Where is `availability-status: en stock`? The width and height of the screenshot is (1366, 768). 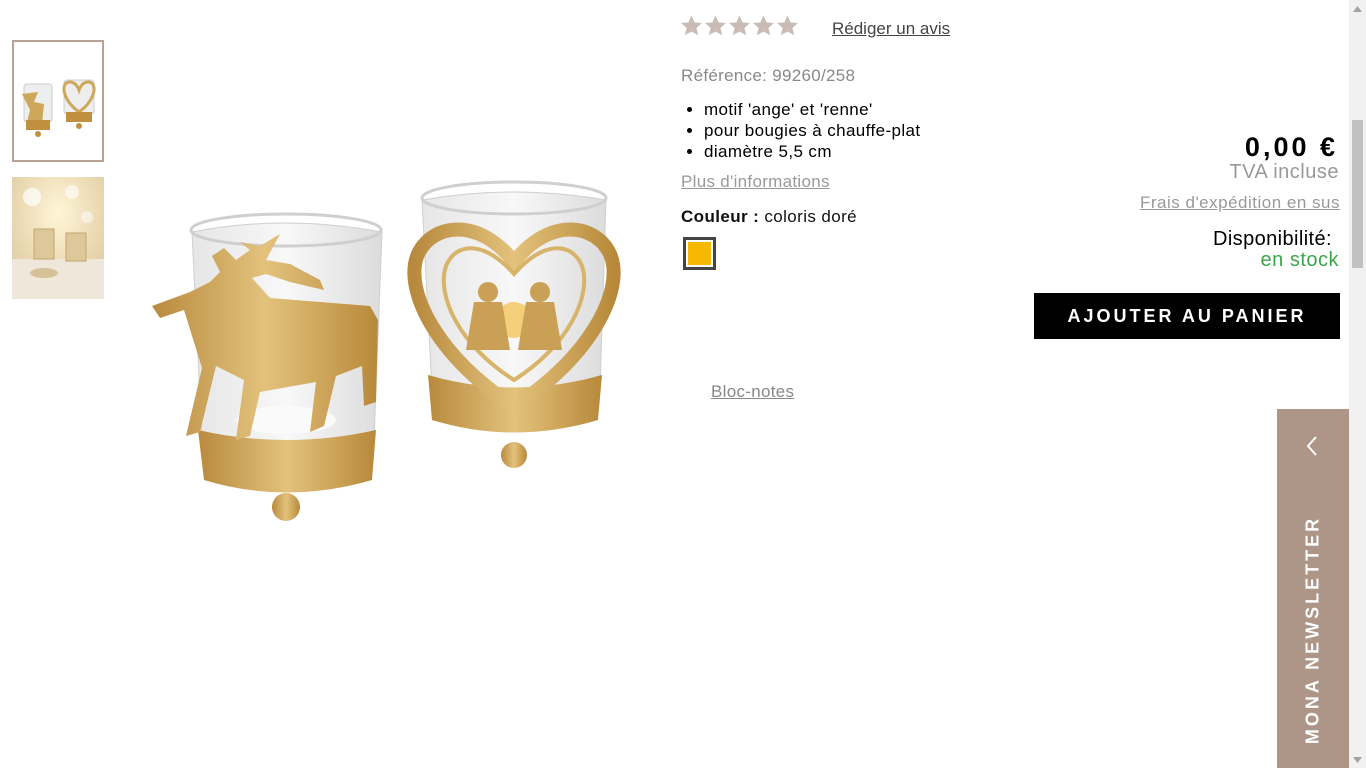
availability-status: en stock is located at coordinates (1299, 260).